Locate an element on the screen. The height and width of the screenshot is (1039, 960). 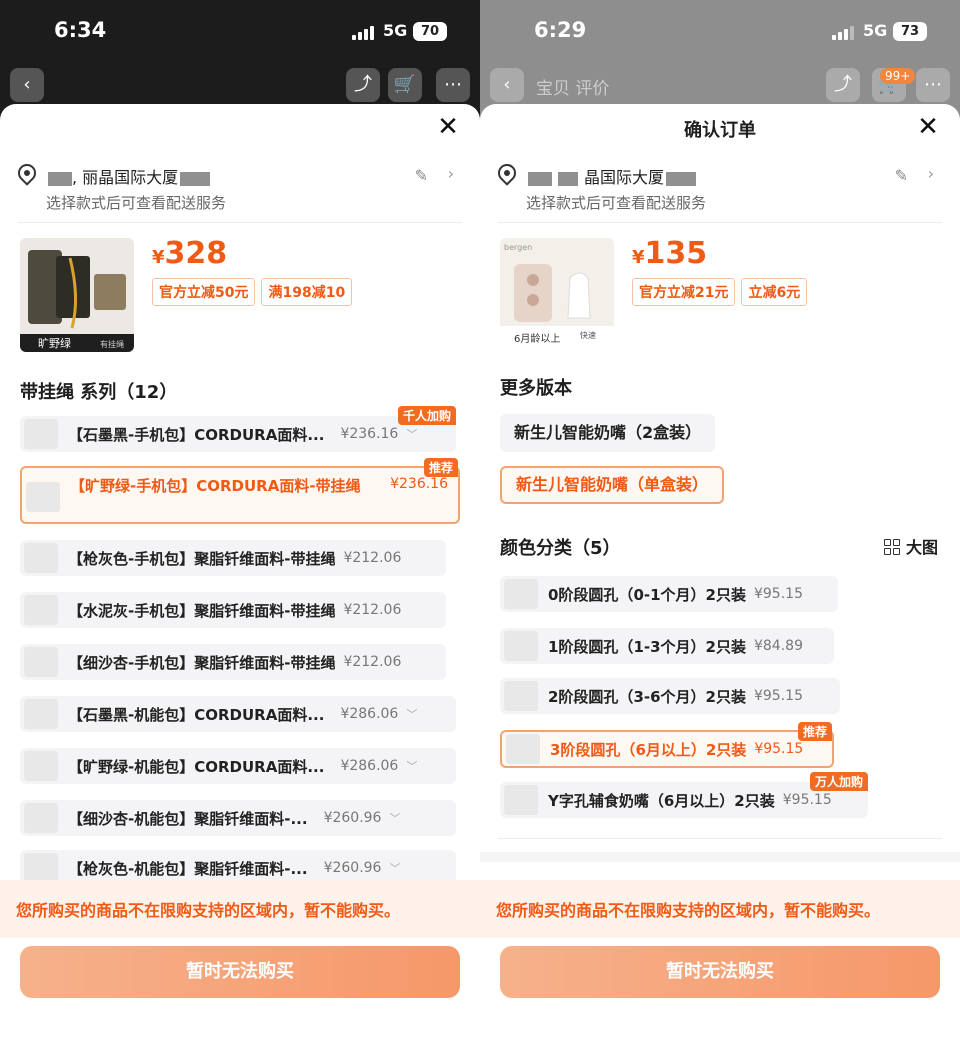
product-image: 旷野绿 有挂绳 is located at coordinates (77, 295).